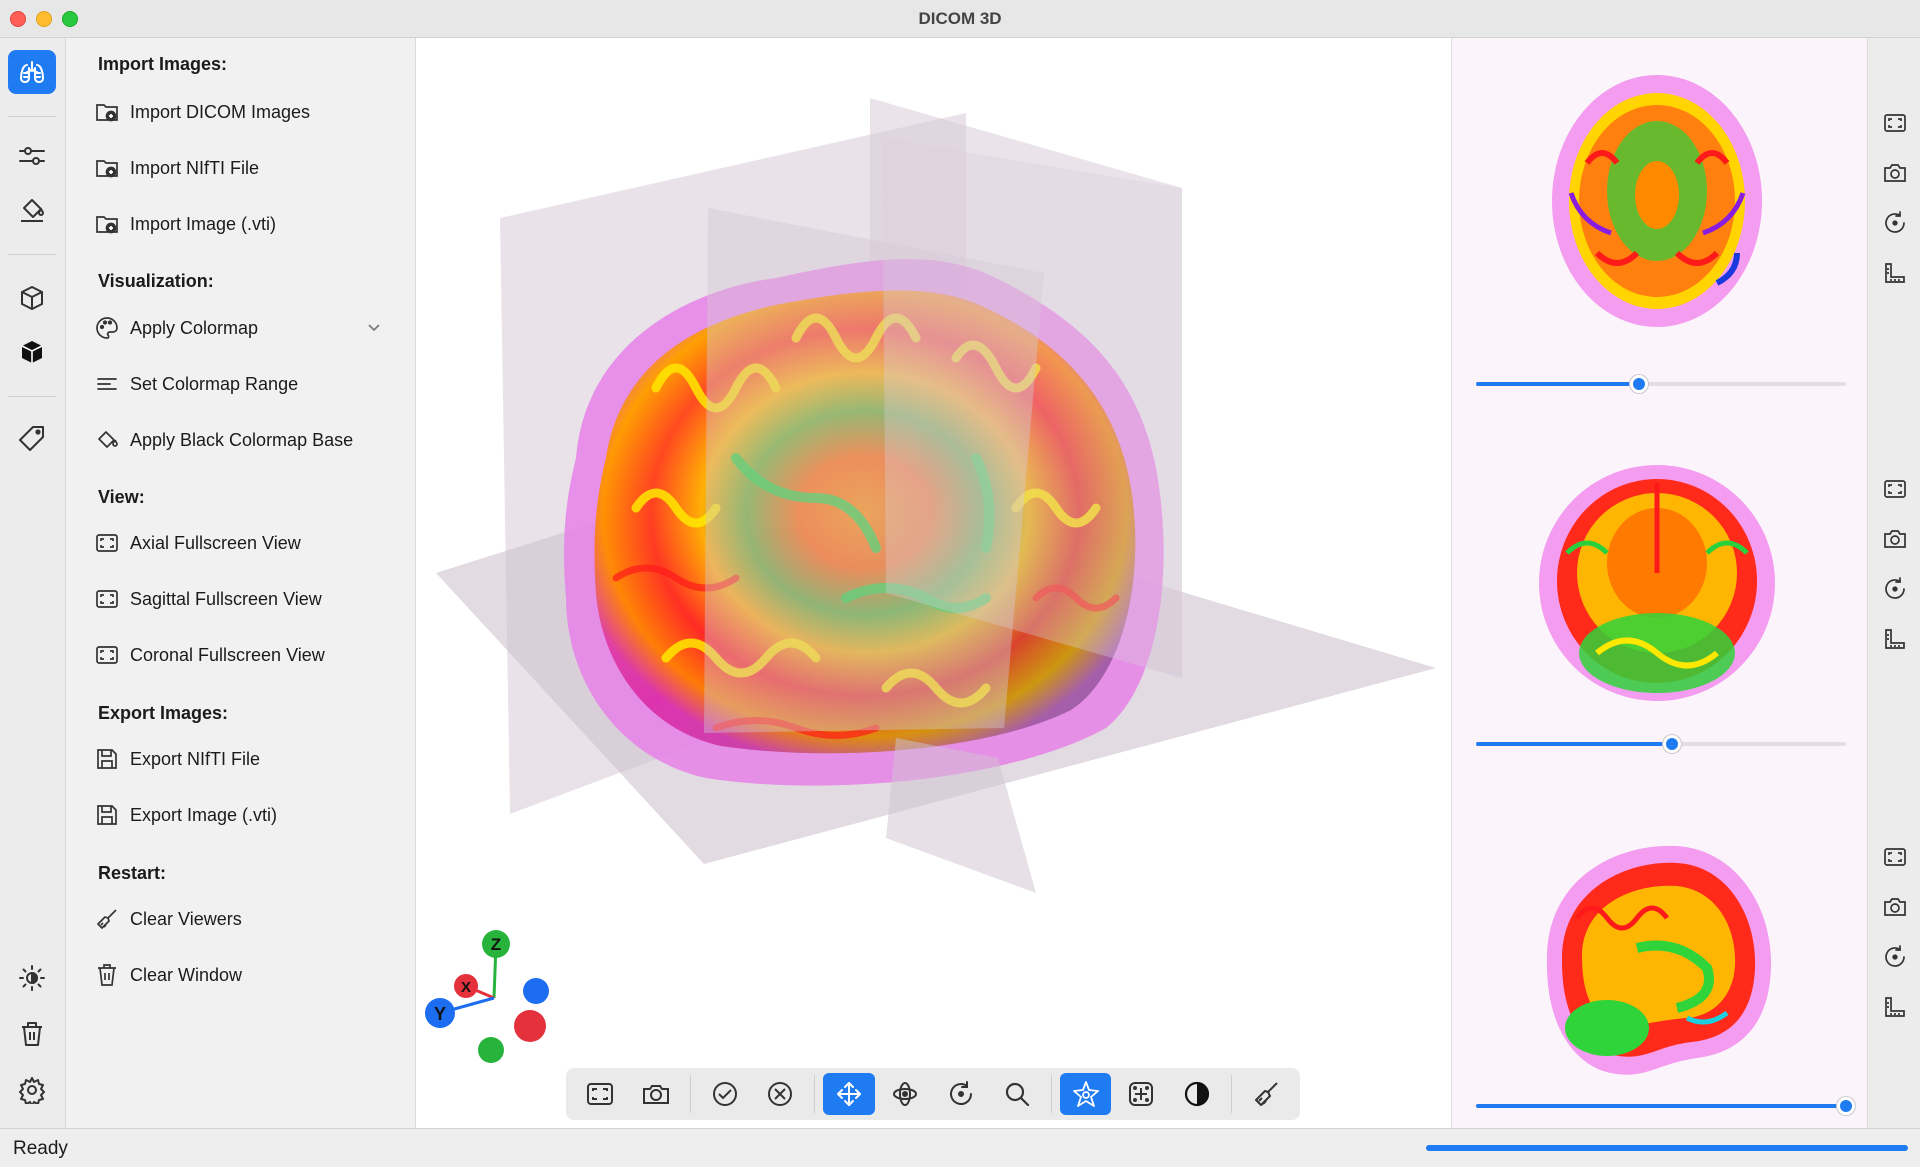 The height and width of the screenshot is (1167, 1920). Describe the element at coordinates (961, 1094) in the screenshot. I see `rotate-tool-button` at that location.